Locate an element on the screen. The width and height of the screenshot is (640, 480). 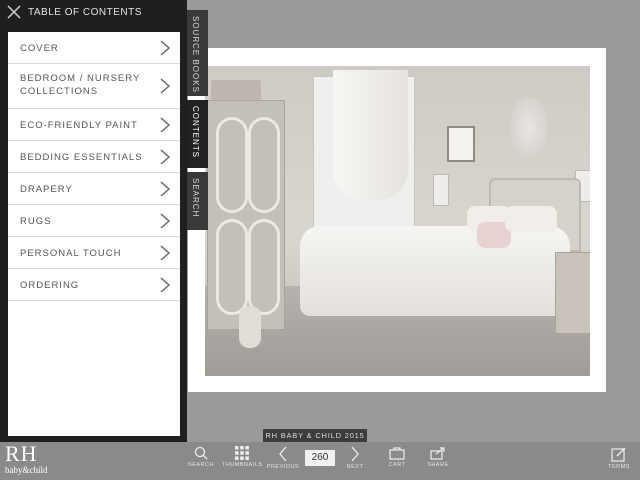
tab-label: CONTENTS is located at coordinates (195, 132).